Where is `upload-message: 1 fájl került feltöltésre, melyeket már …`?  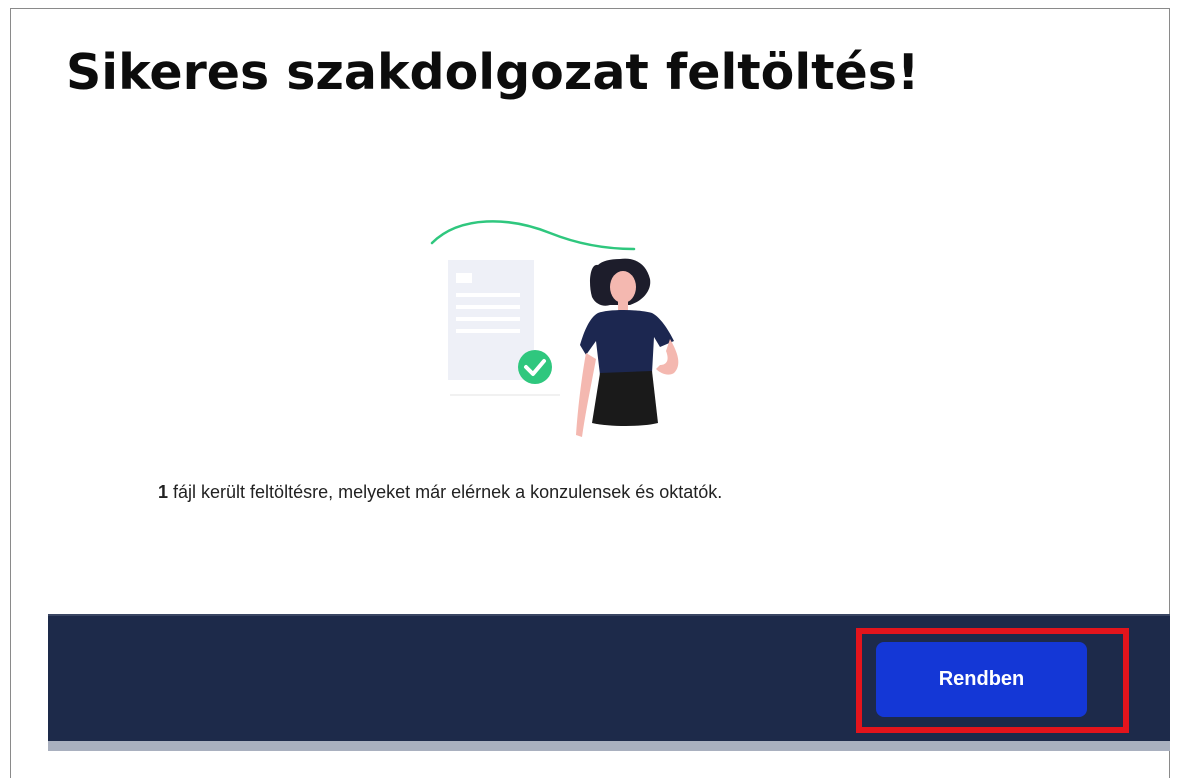 upload-message: 1 fájl került feltöltésre, melyeket már … is located at coordinates (440, 492).